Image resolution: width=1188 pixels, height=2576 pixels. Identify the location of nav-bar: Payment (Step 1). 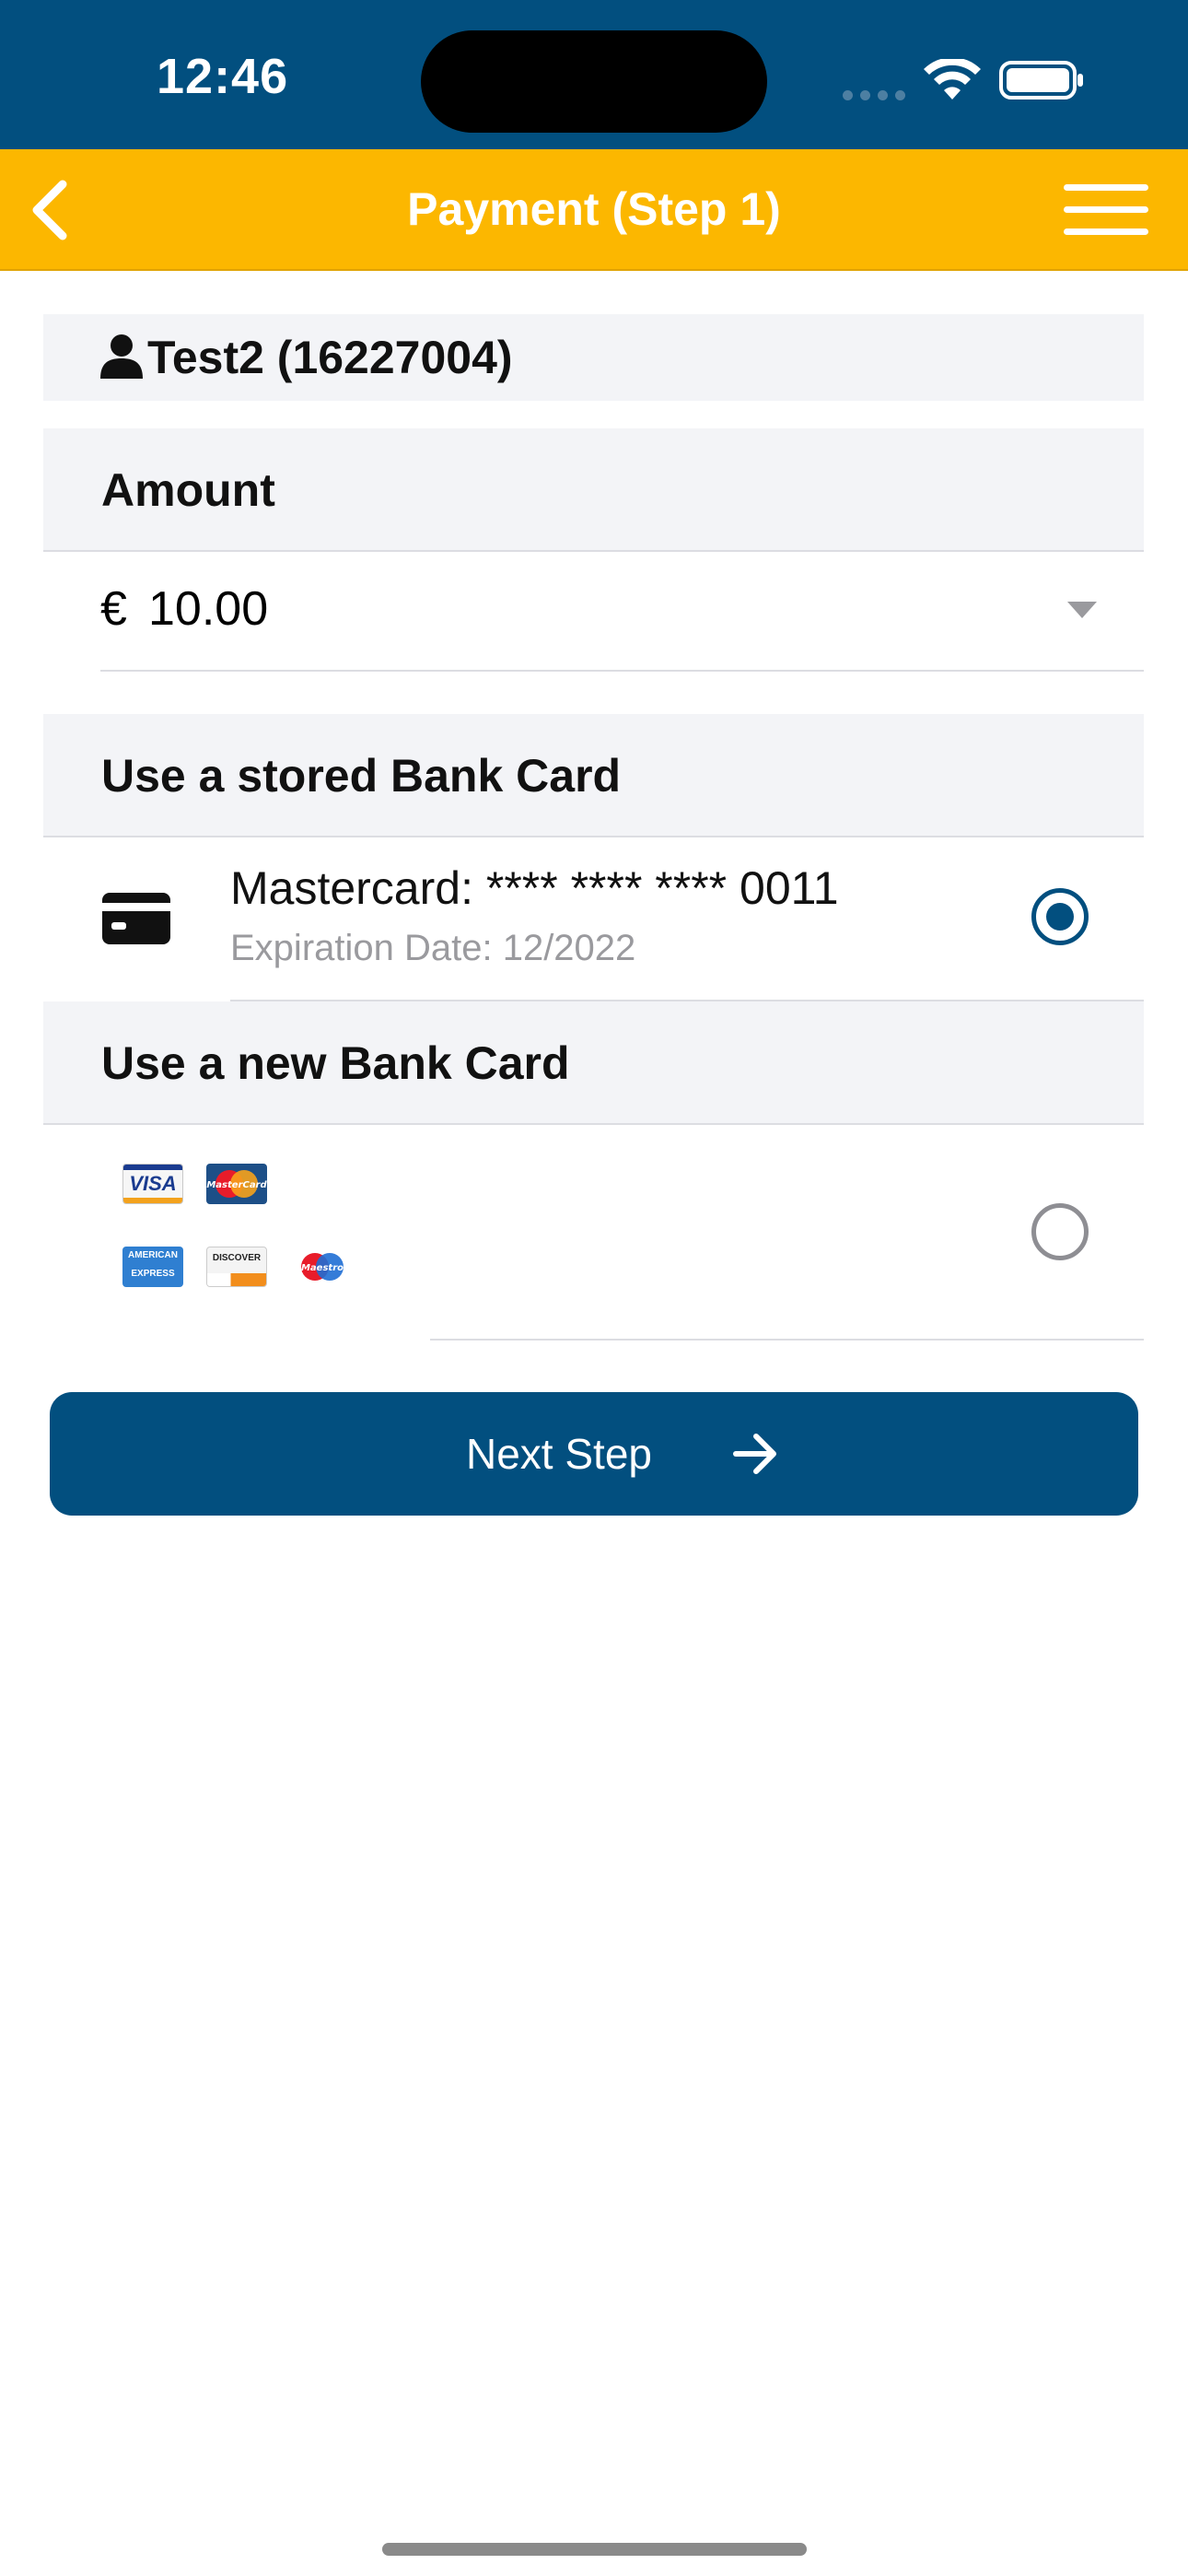
(594, 210).